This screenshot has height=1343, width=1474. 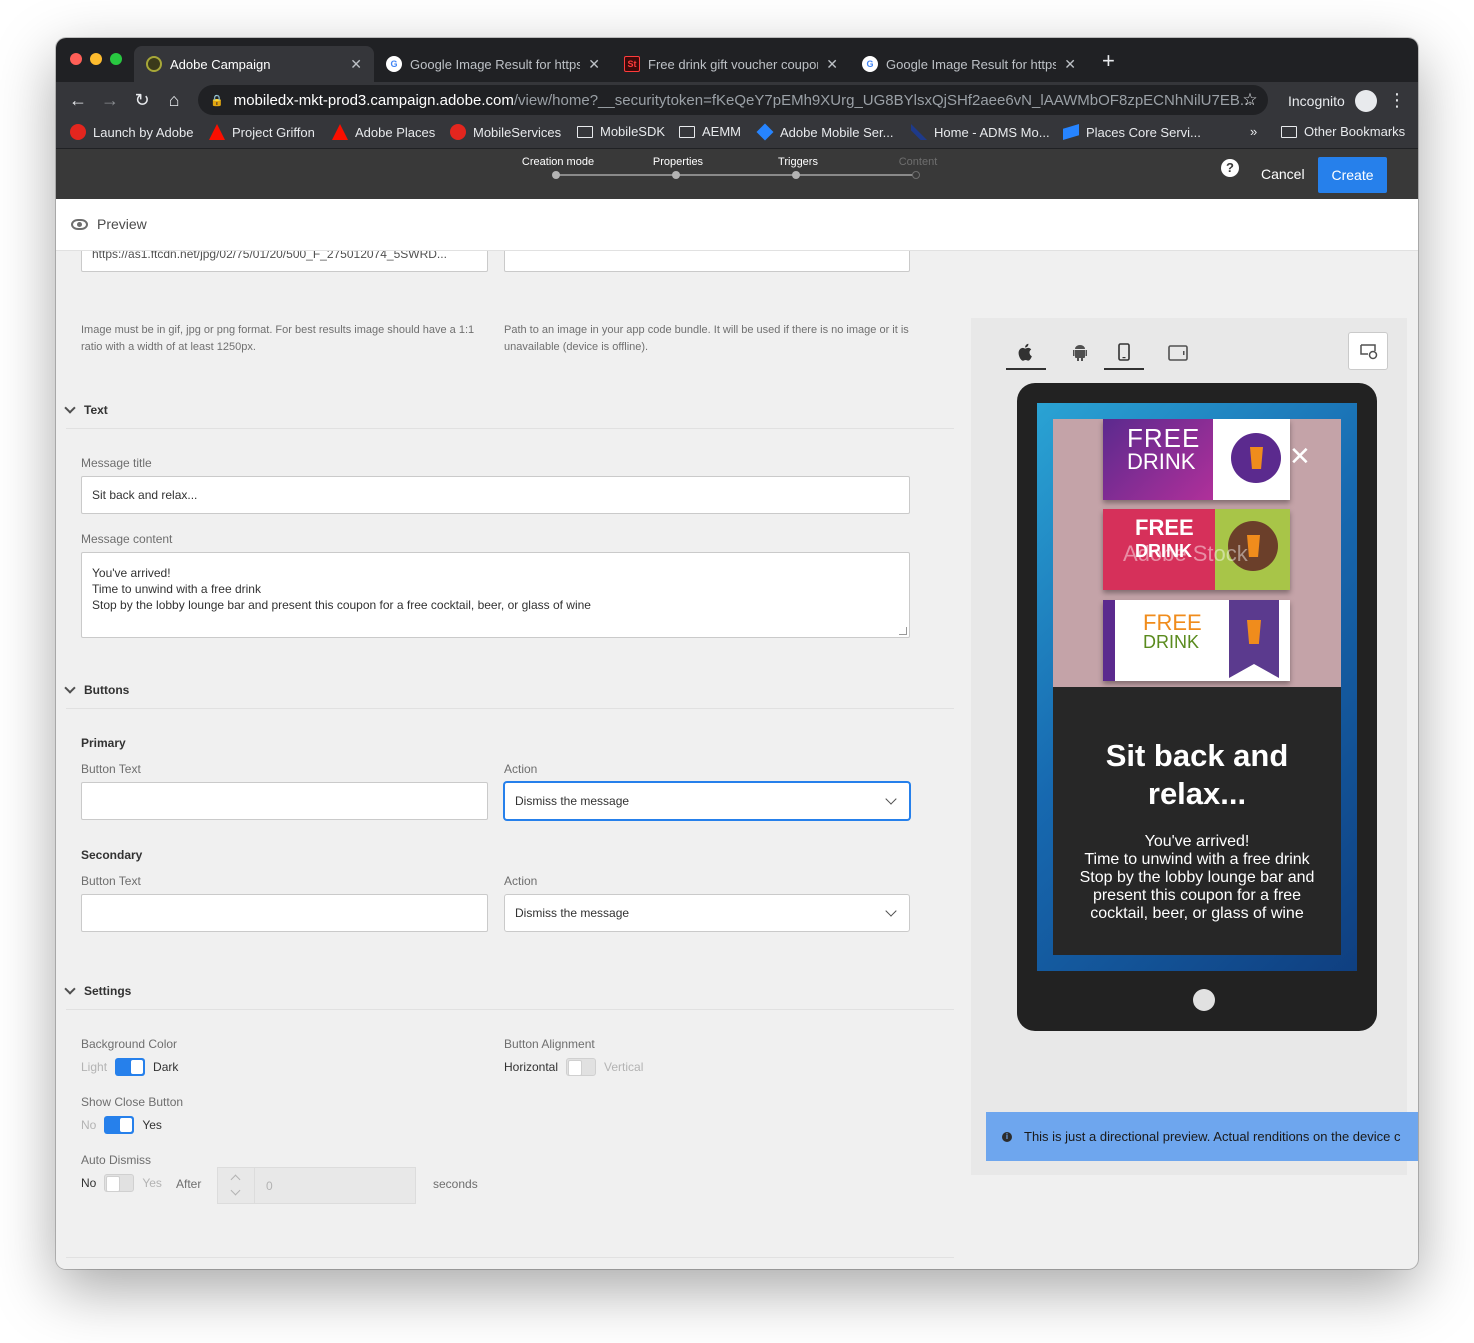 I want to click on stepper-arrows, so click(x=236, y=1185).